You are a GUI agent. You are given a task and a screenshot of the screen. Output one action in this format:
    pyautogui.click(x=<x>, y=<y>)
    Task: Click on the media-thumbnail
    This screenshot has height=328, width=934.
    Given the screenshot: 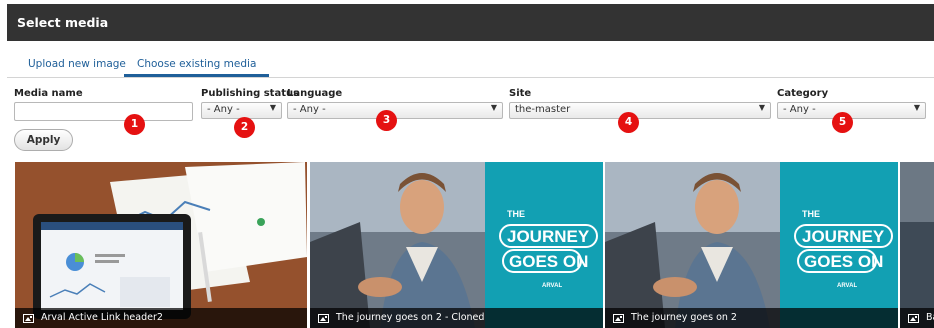 What is the action you would take?
    pyautogui.click(x=917, y=245)
    